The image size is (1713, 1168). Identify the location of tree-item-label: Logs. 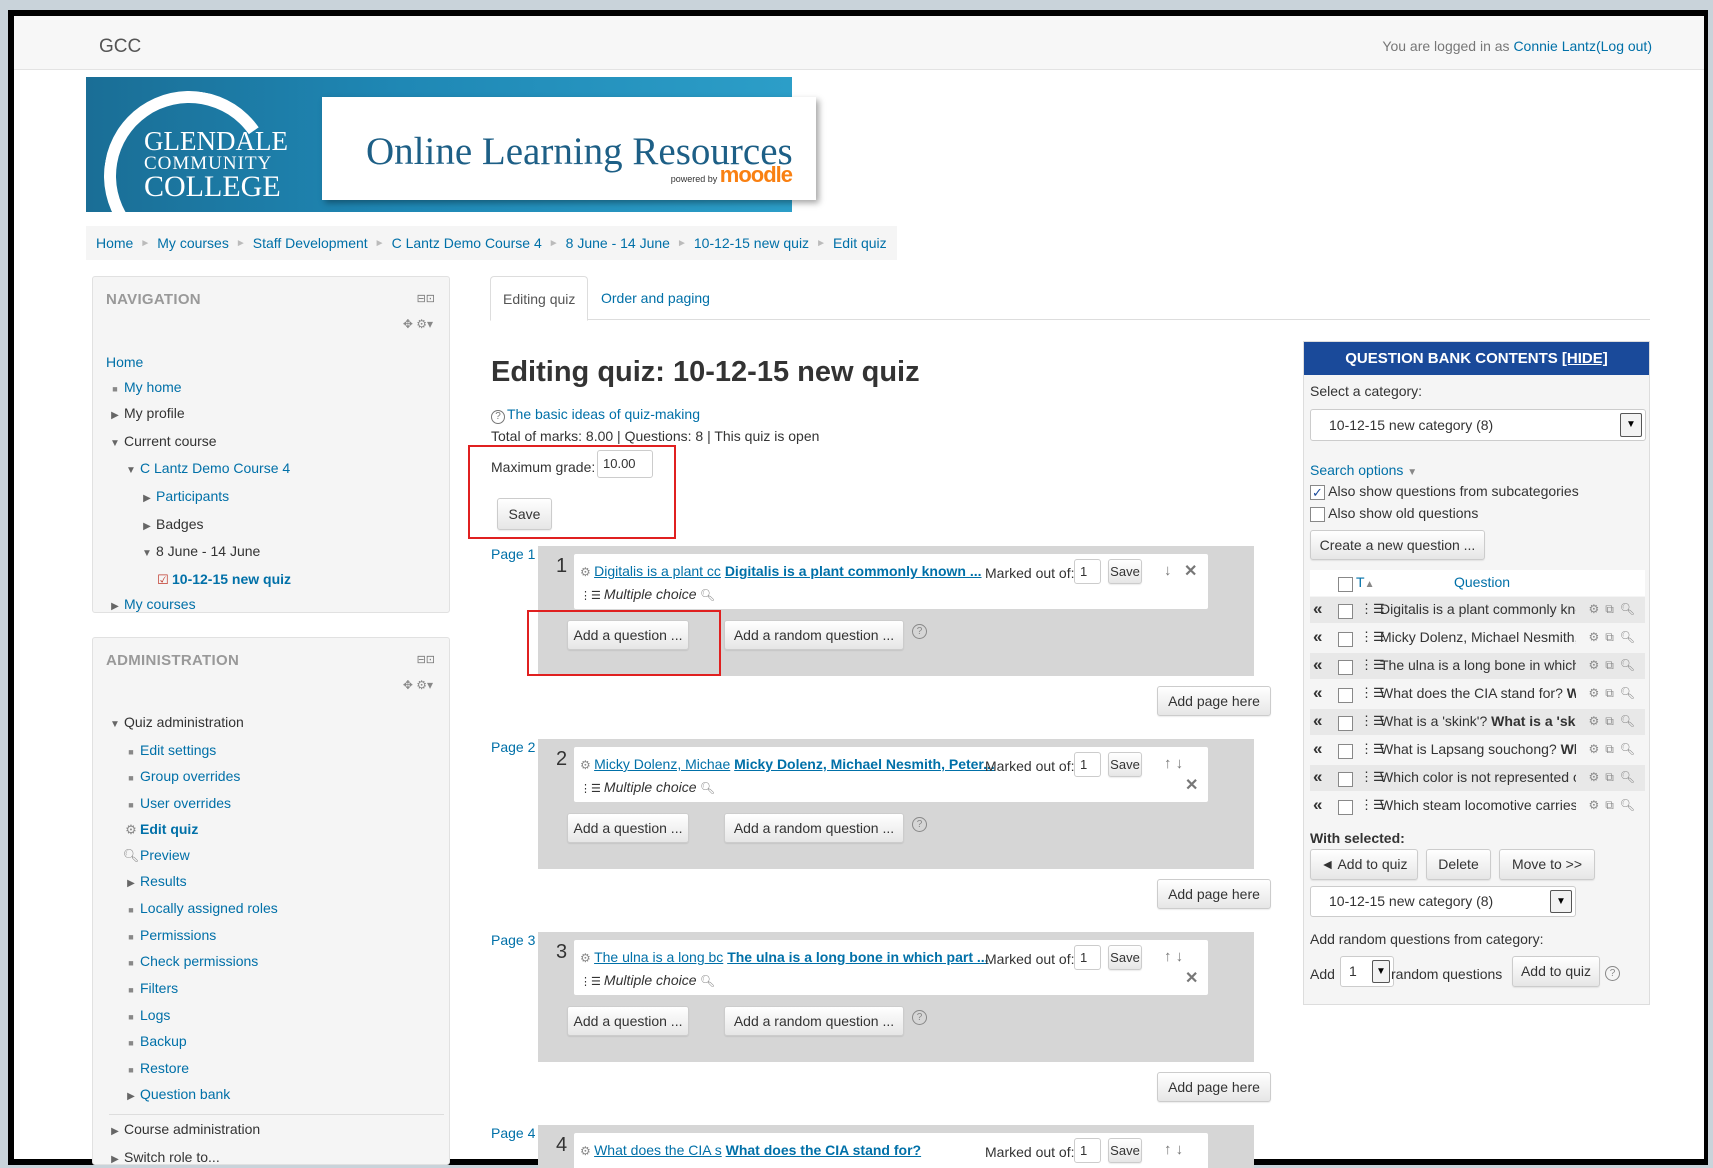
(155, 1015).